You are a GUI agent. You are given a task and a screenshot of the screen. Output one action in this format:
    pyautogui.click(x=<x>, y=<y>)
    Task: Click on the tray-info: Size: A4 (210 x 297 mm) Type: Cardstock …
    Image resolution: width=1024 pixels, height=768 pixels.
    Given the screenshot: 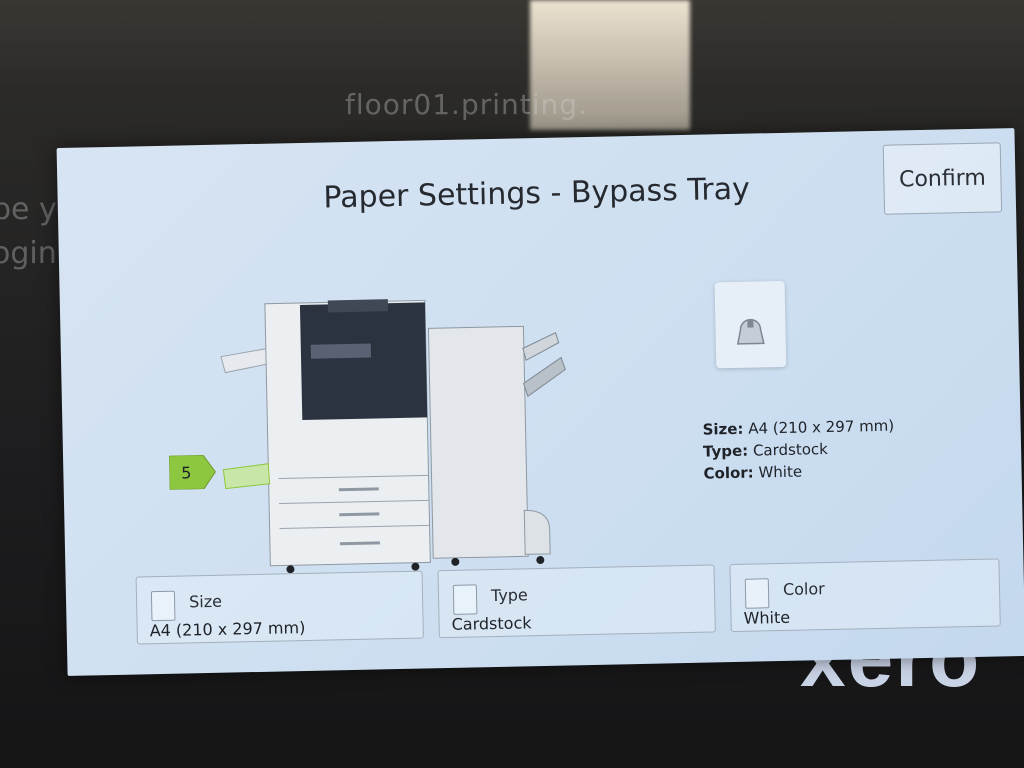 What is the action you would take?
    pyautogui.click(x=798, y=449)
    